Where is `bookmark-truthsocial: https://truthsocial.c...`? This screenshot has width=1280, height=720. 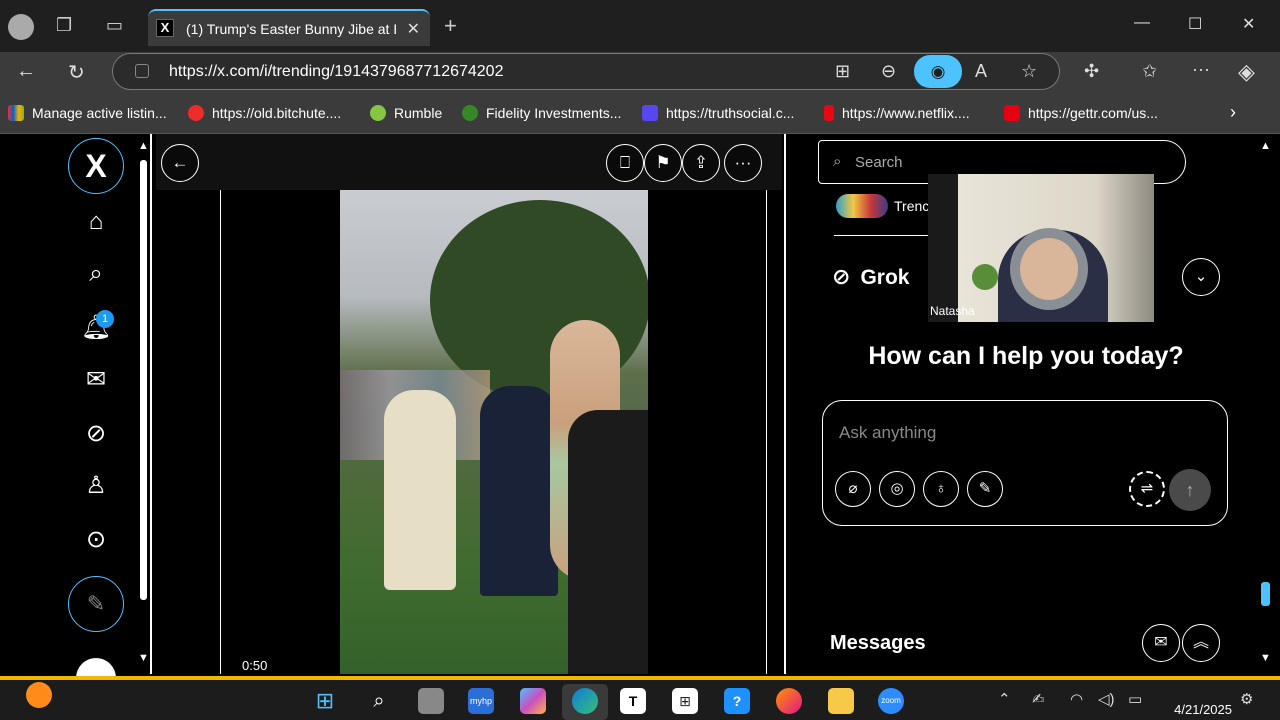
bookmark-truthsocial: https://truthsocial.c... is located at coordinates (718, 113).